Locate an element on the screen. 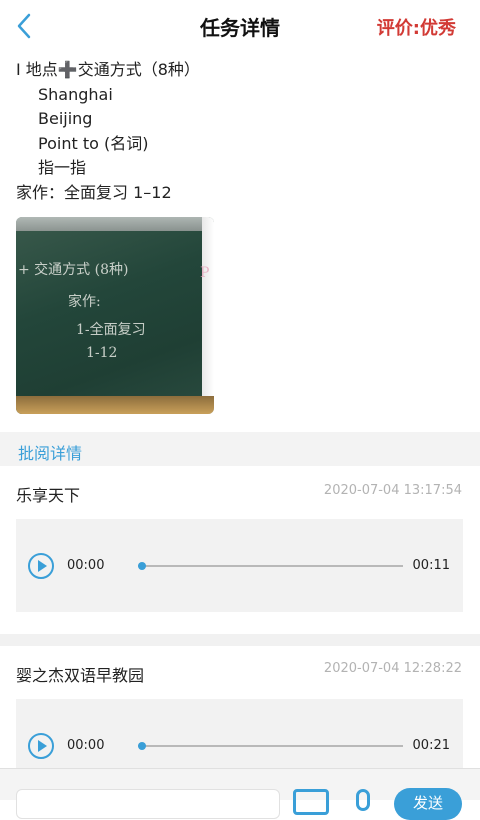 The width and height of the screenshot is (480, 820). divider is located at coordinates (240, 640).